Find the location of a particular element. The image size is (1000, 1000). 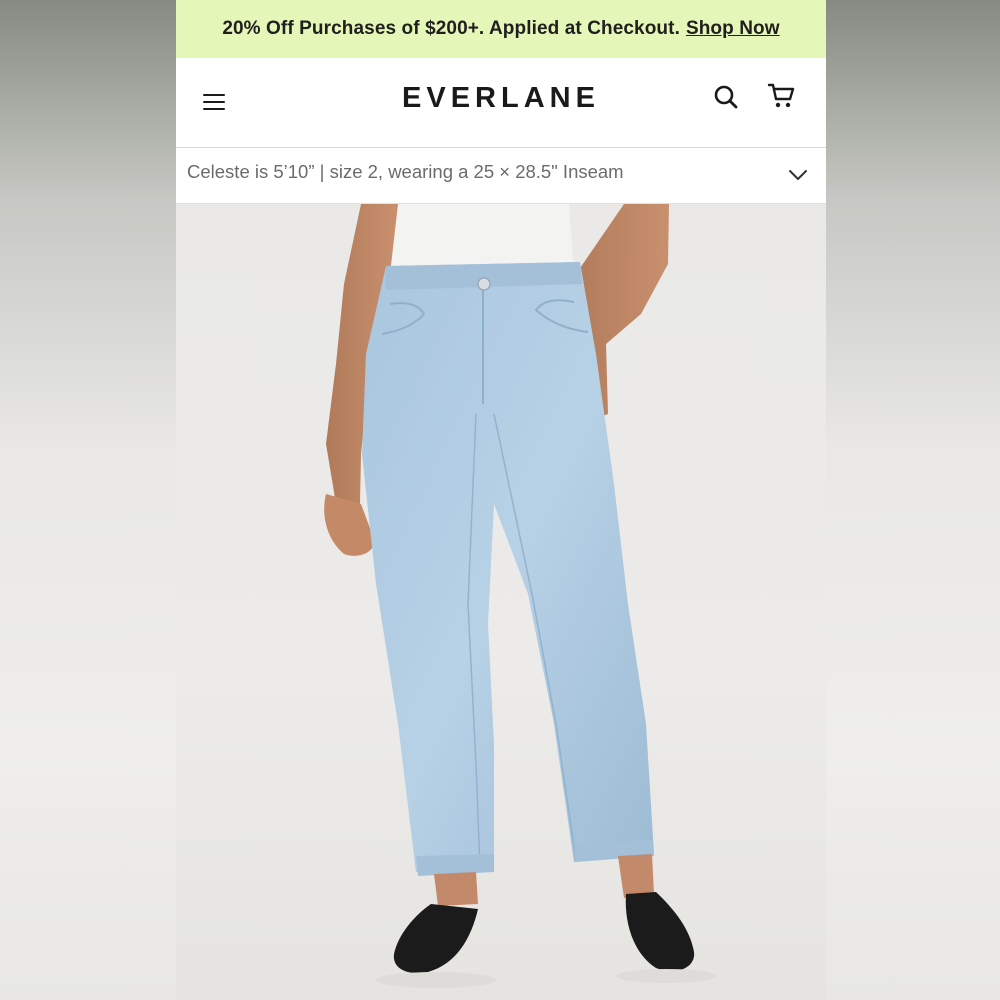

shop-now-link: Shop Now is located at coordinates (733, 29).